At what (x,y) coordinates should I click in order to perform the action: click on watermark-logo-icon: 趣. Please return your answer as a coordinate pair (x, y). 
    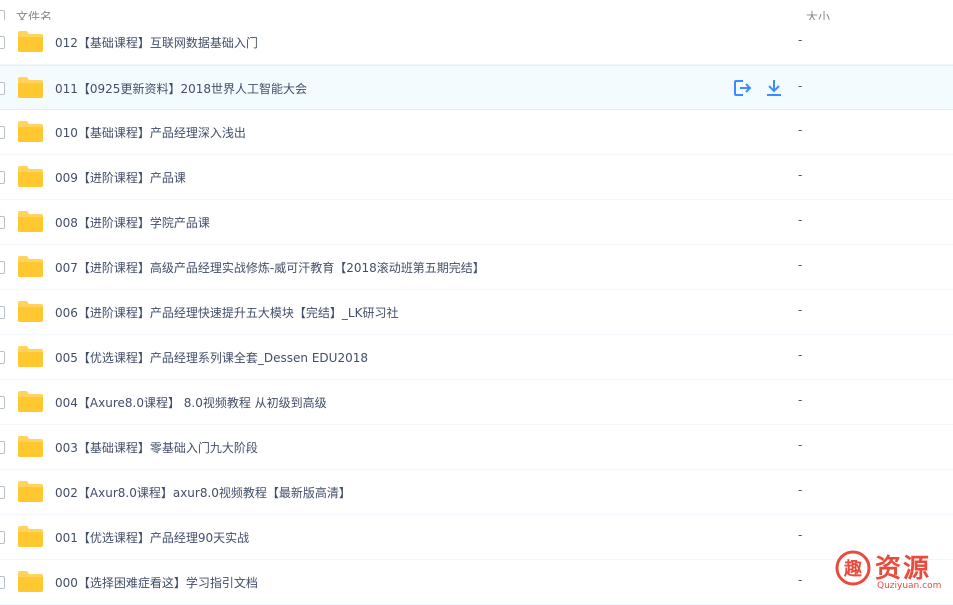
    Looking at the image, I should click on (853, 568).